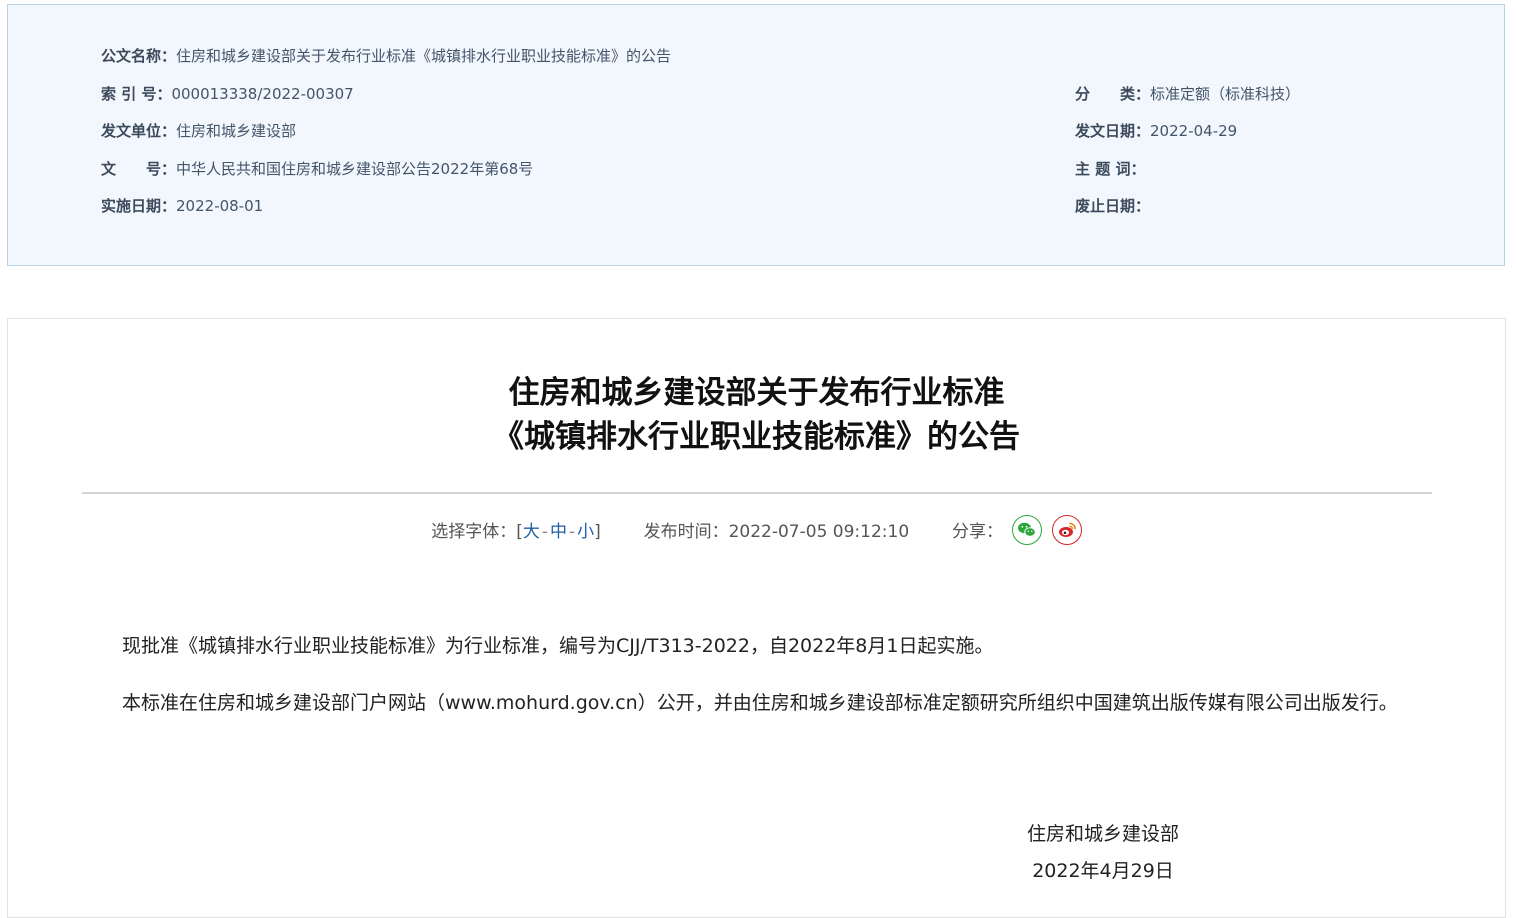 The height and width of the screenshot is (918, 1516). What do you see at coordinates (819, 532) in the screenshot?
I see `publish-time-value: 2022-07-05 09:12:10` at bounding box center [819, 532].